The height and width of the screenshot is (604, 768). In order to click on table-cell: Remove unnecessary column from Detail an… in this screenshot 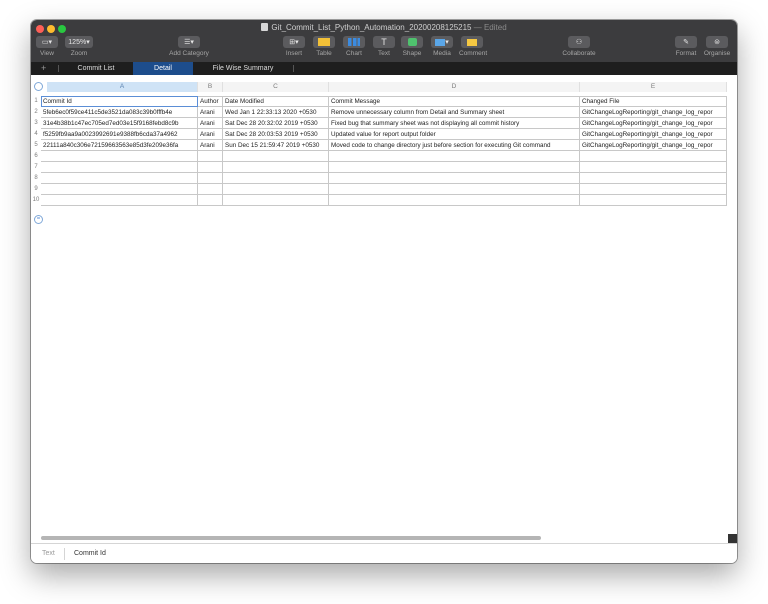, I will do `click(454, 112)`.